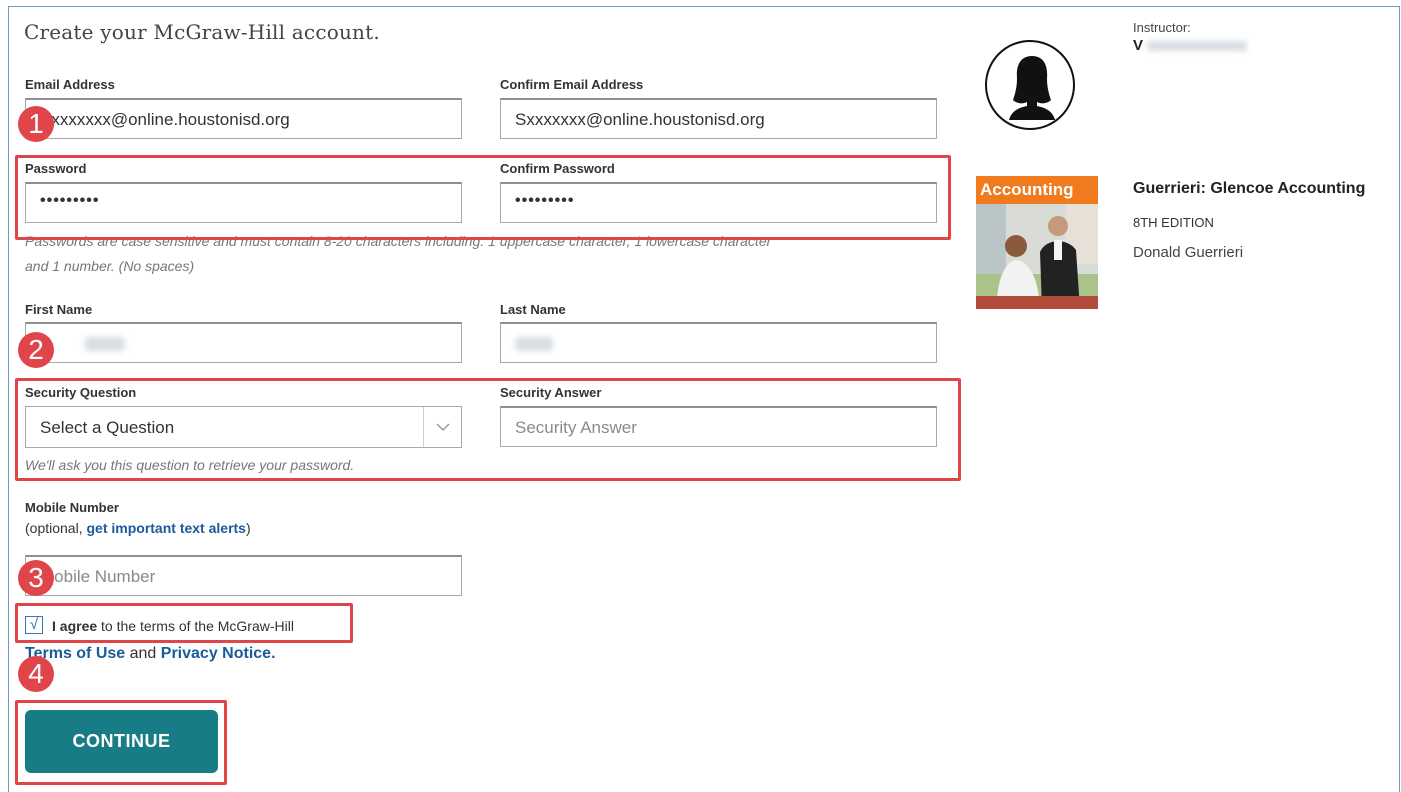  I want to click on email-field: Sxxxxxxx@online.houstonisd.org, so click(243, 118).